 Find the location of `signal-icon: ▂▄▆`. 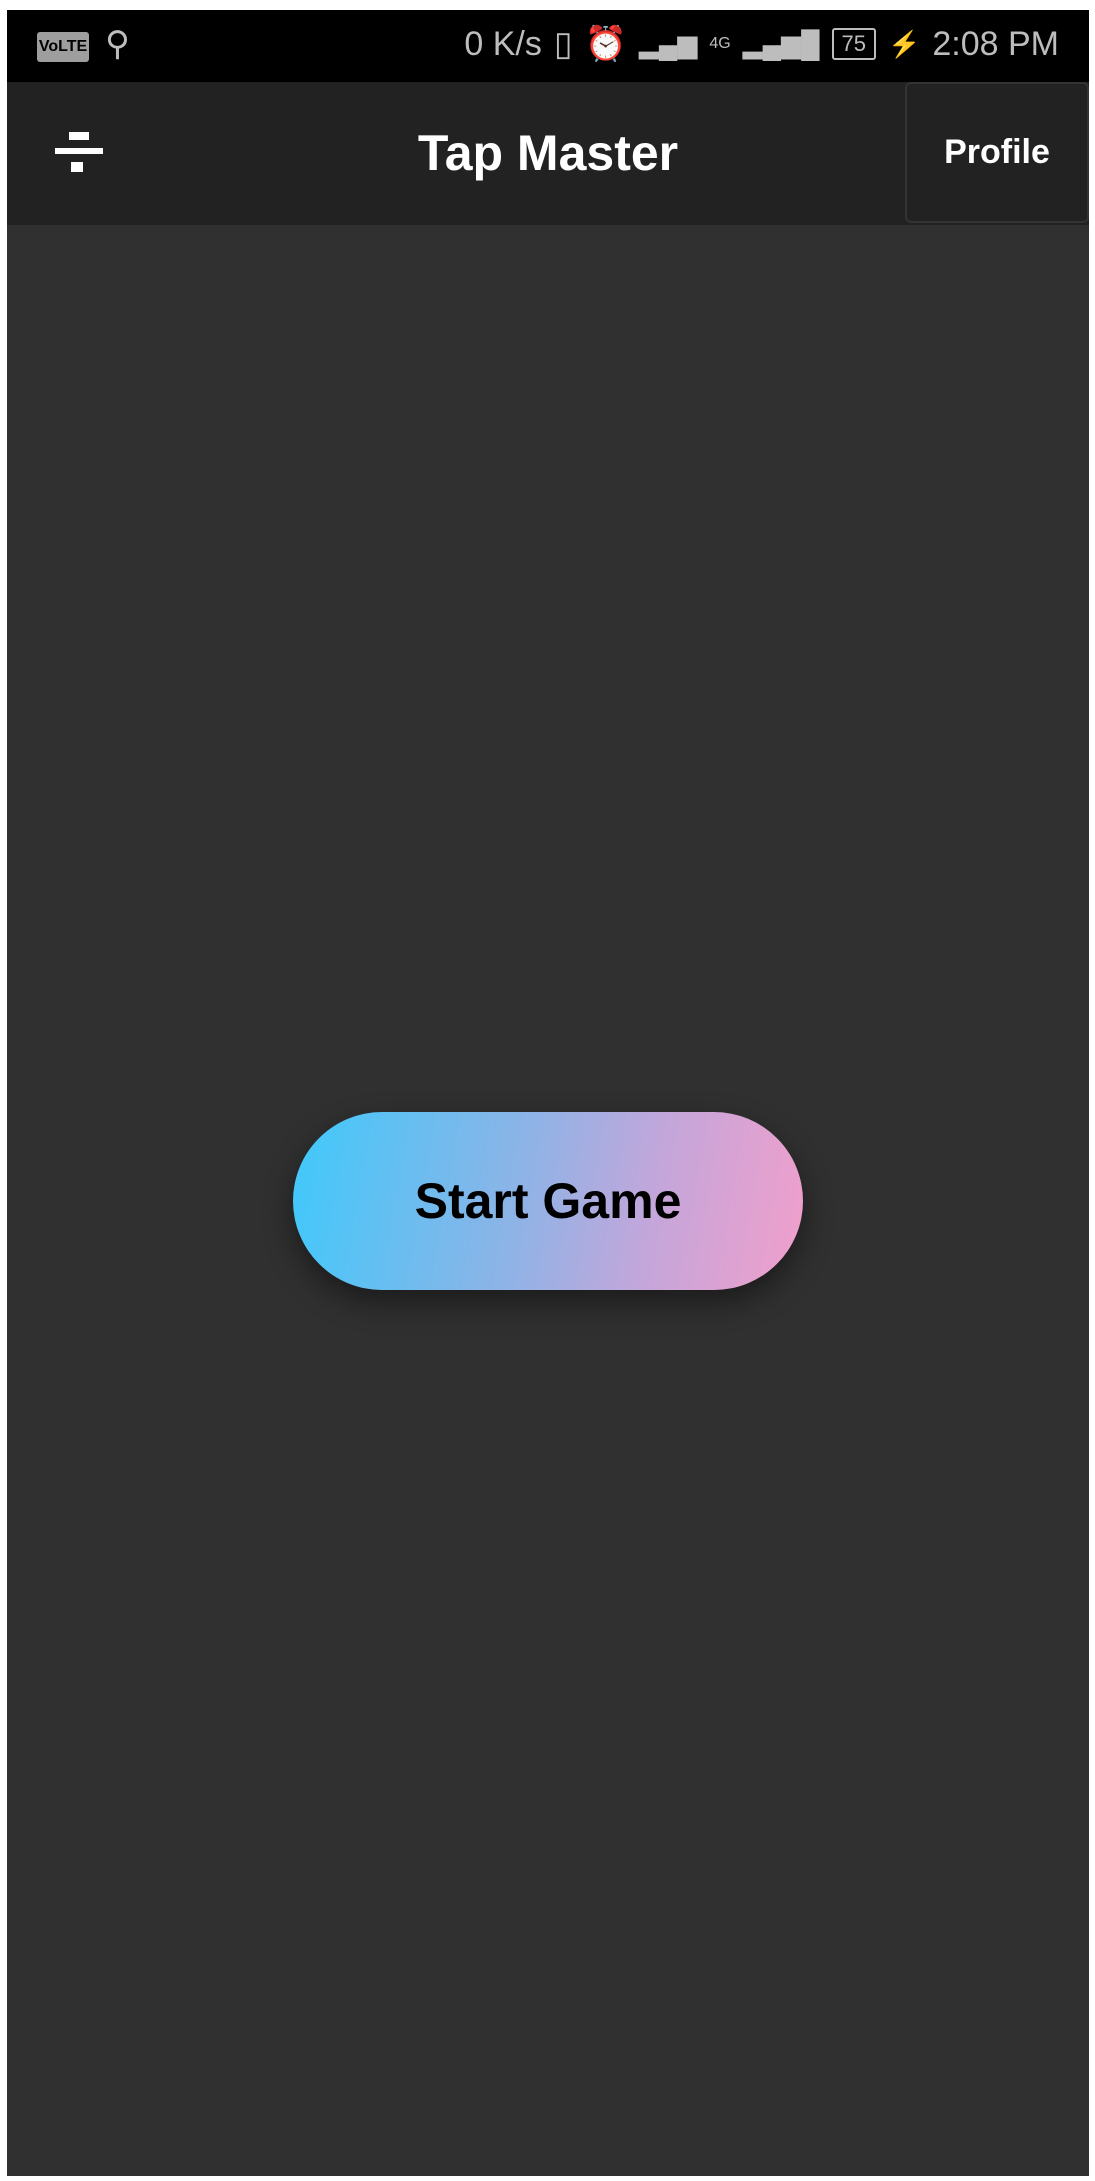

signal-icon: ▂▄▆ is located at coordinates (668, 43).